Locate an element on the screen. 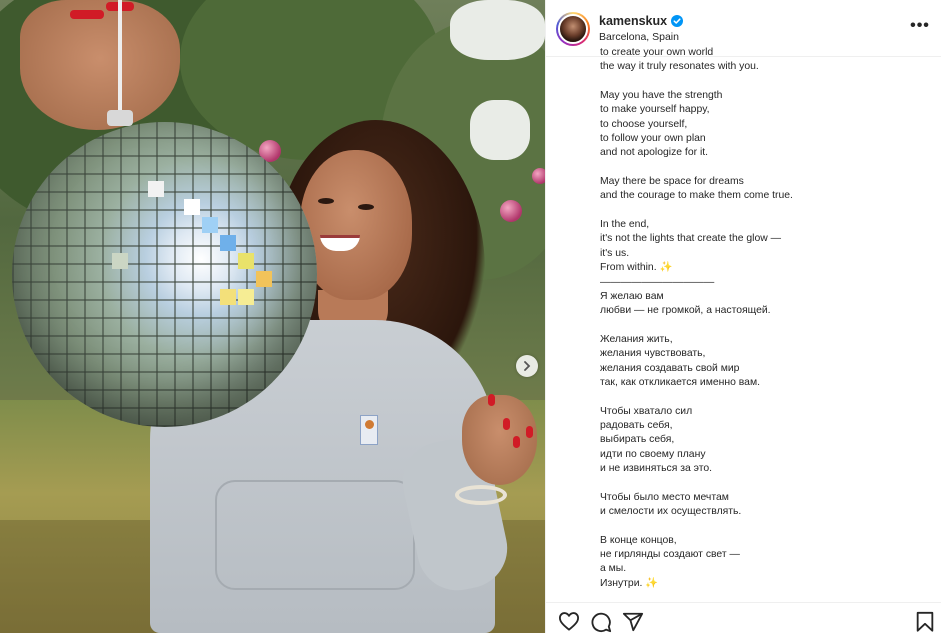 Image resolution: width=941 pixels, height=633 pixels. action-bar is located at coordinates (743, 617).